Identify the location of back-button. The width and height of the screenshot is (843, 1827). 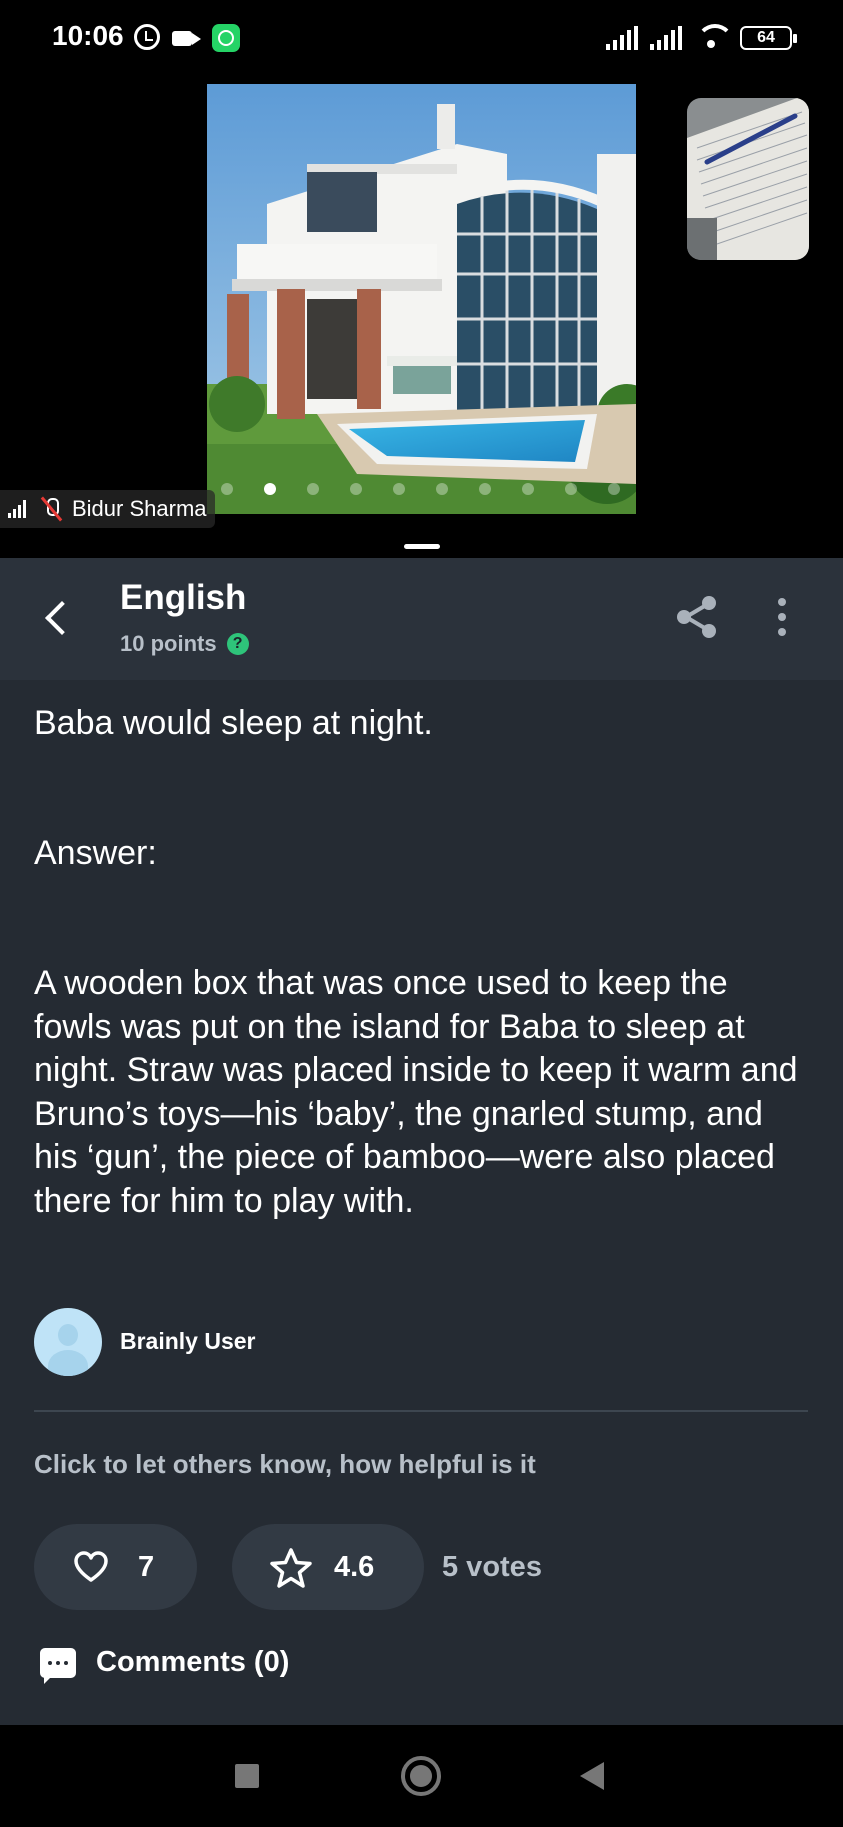
(60, 618).